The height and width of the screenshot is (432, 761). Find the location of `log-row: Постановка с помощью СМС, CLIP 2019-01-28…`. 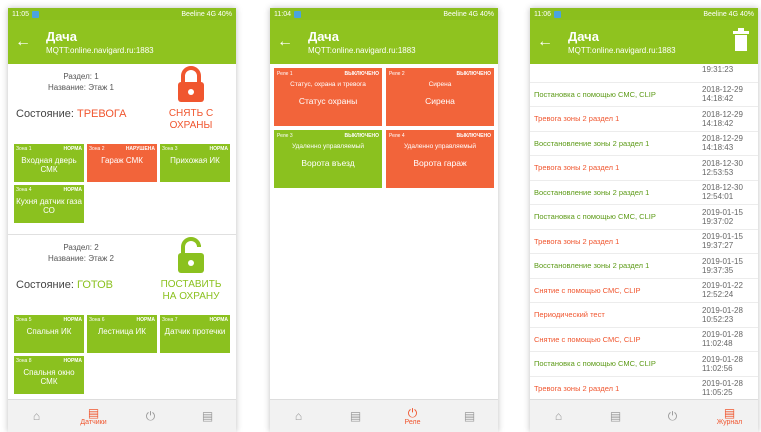

log-row: Постановка с помощью СМС, CLIP 2019-01-28… is located at coordinates (644, 364).